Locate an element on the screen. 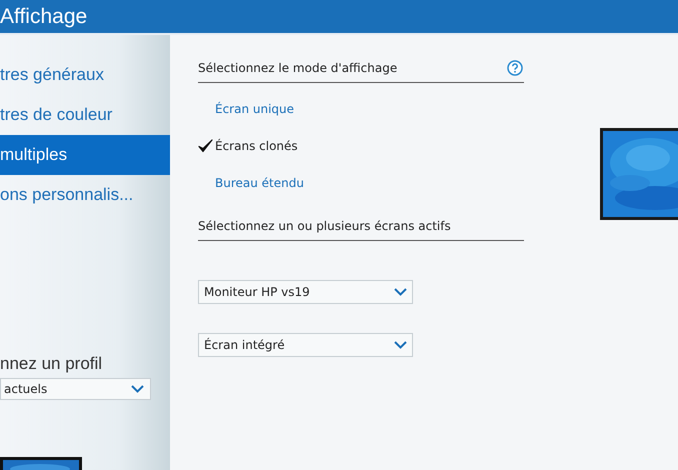 Image resolution: width=678 pixels, height=470 pixels. sidebar-item: tres de couleur is located at coordinates (85, 115).